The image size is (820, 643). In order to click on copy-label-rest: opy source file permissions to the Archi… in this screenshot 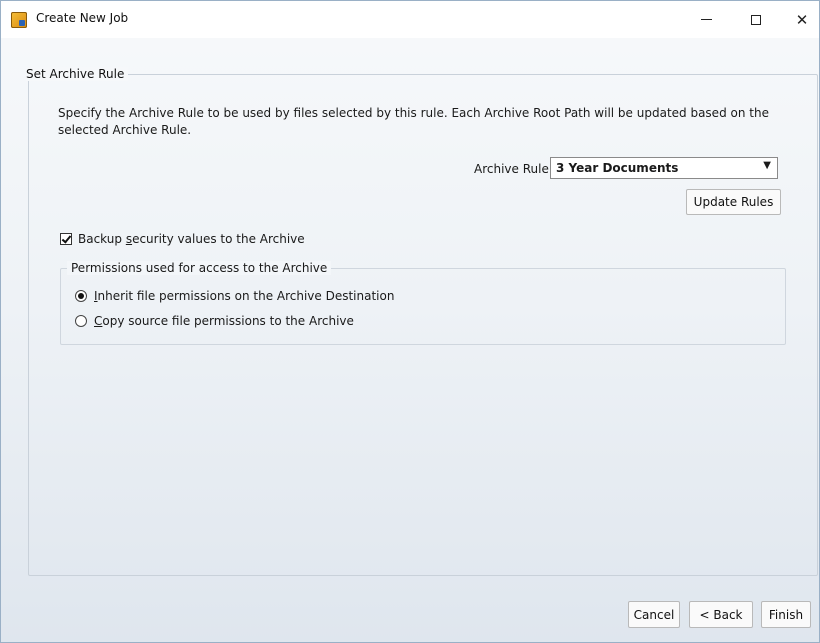, I will do `click(228, 321)`.